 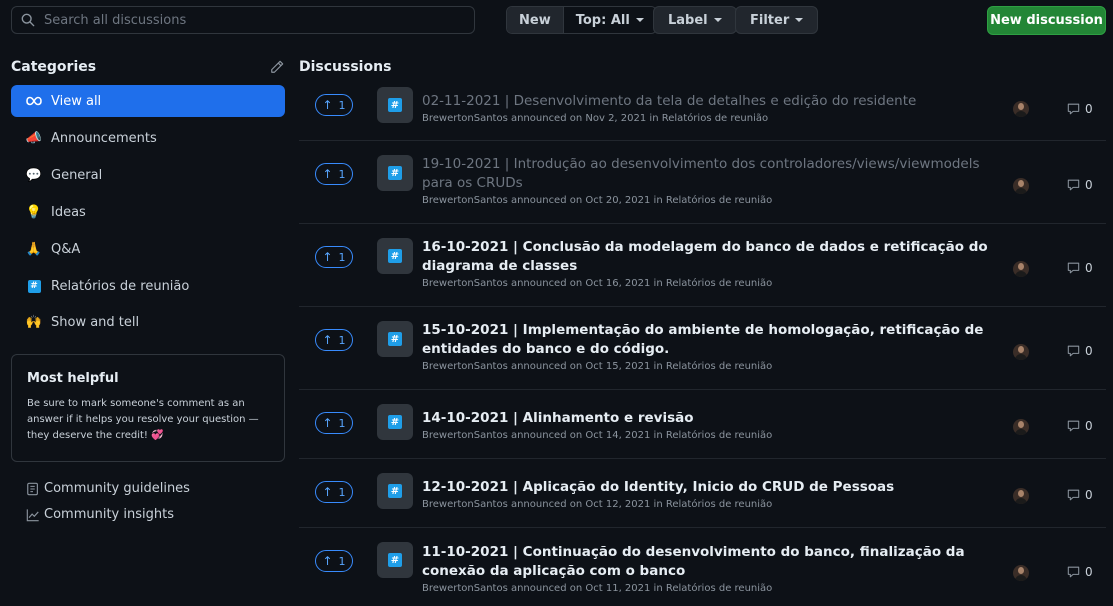 What do you see at coordinates (688, 20) in the screenshot?
I see `label-button-label: Label` at bounding box center [688, 20].